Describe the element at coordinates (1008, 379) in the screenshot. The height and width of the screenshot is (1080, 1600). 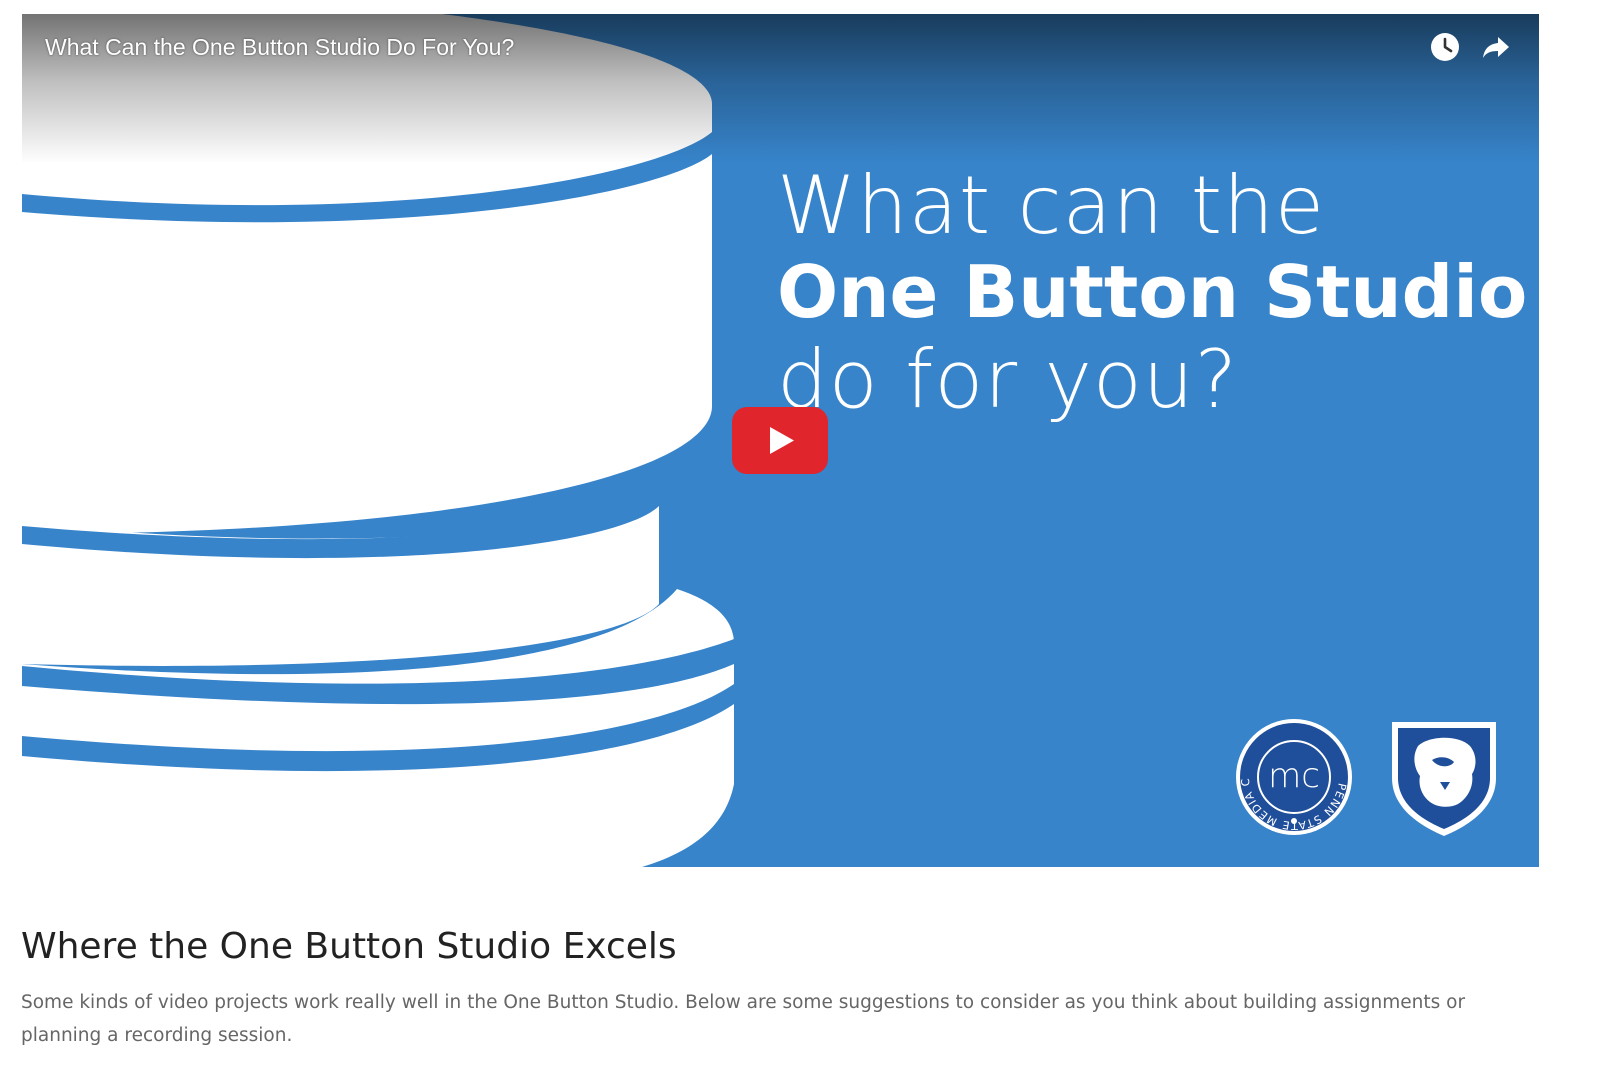
I see `headline-line-3: do for you?` at that location.